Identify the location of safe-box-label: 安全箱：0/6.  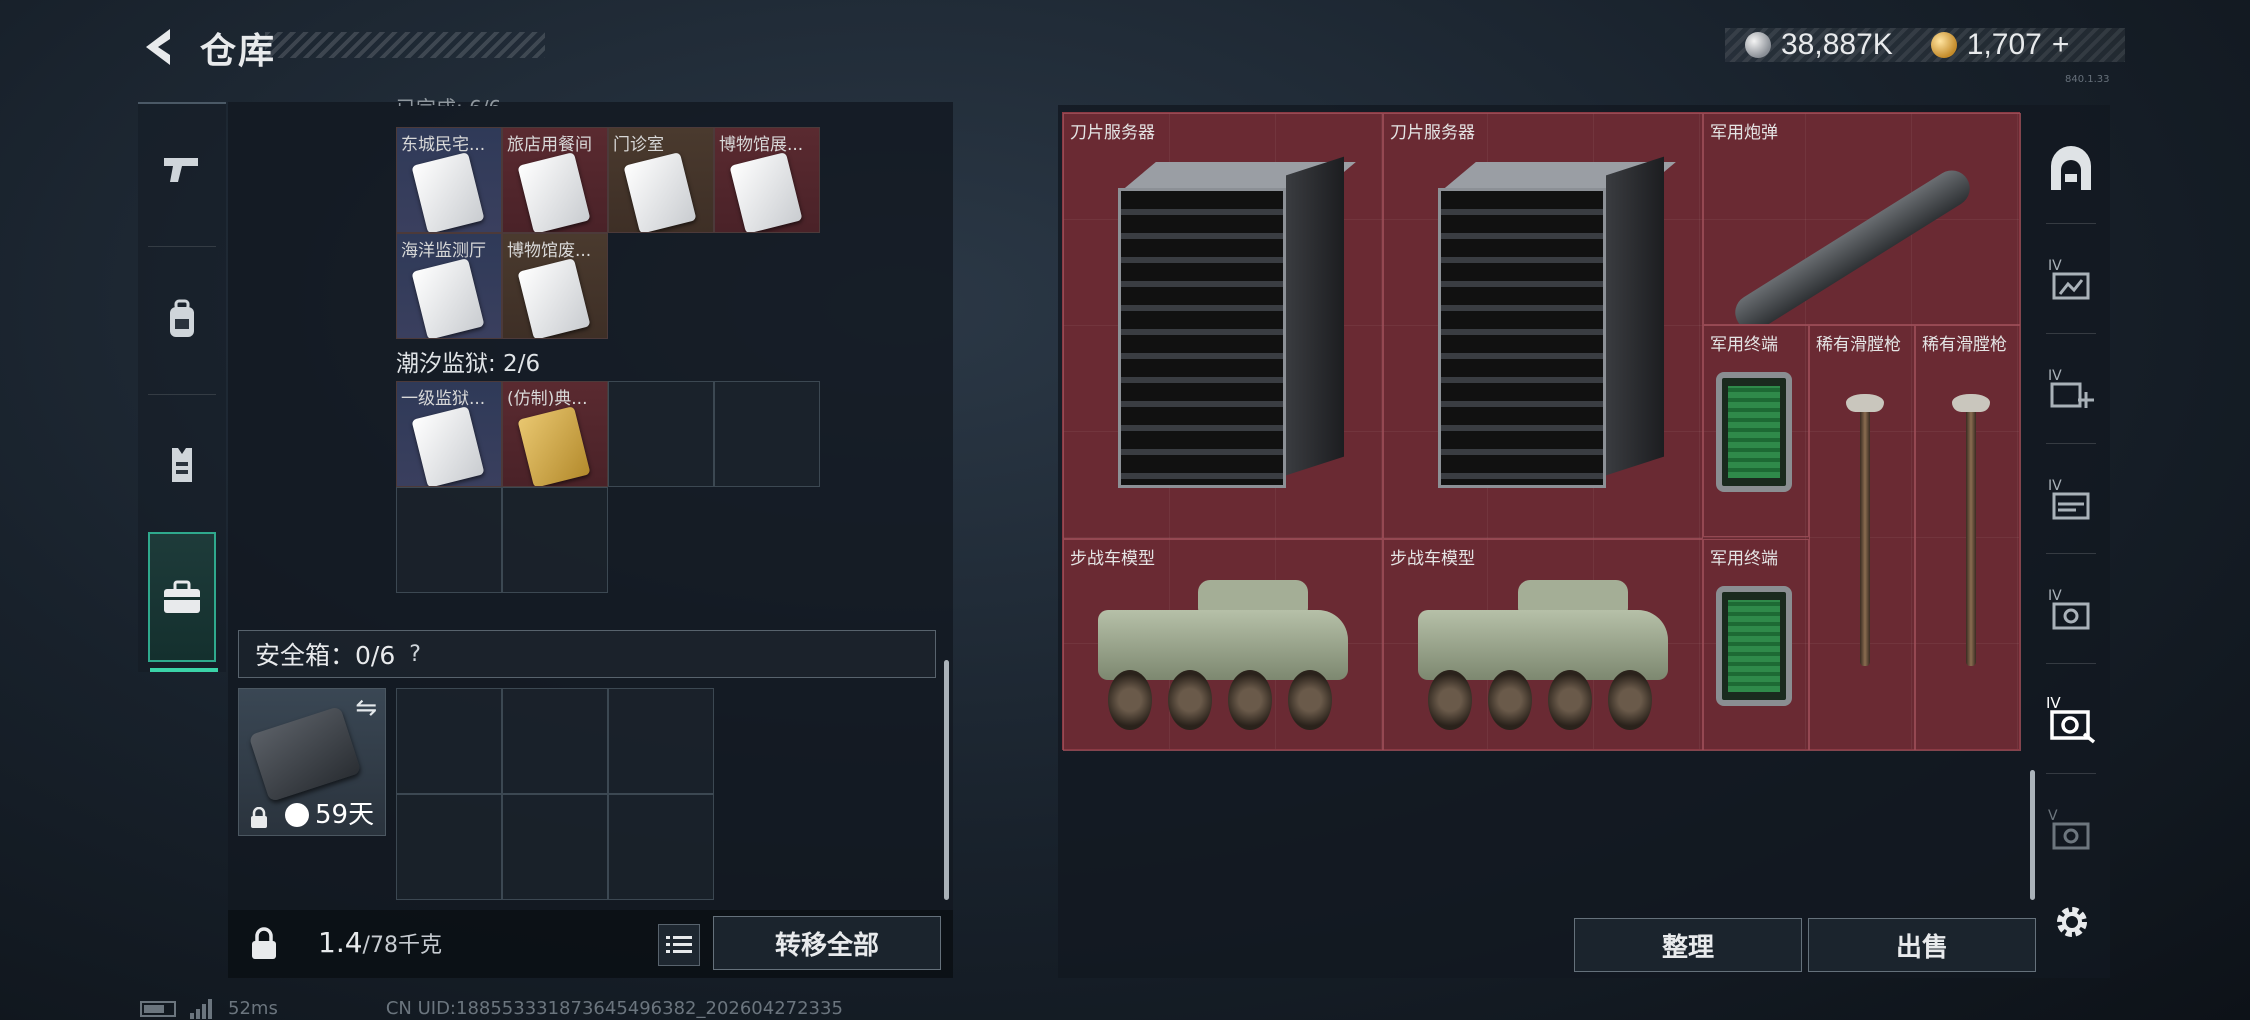
(325, 655).